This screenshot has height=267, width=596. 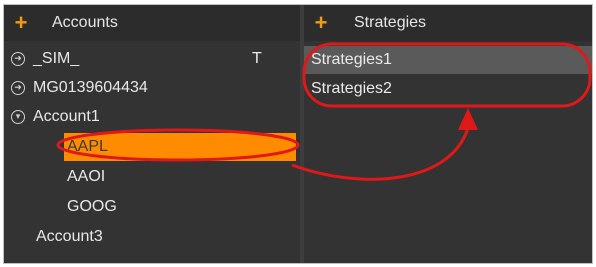 I want to click on strategy-item: Strategies1, so click(x=448, y=60).